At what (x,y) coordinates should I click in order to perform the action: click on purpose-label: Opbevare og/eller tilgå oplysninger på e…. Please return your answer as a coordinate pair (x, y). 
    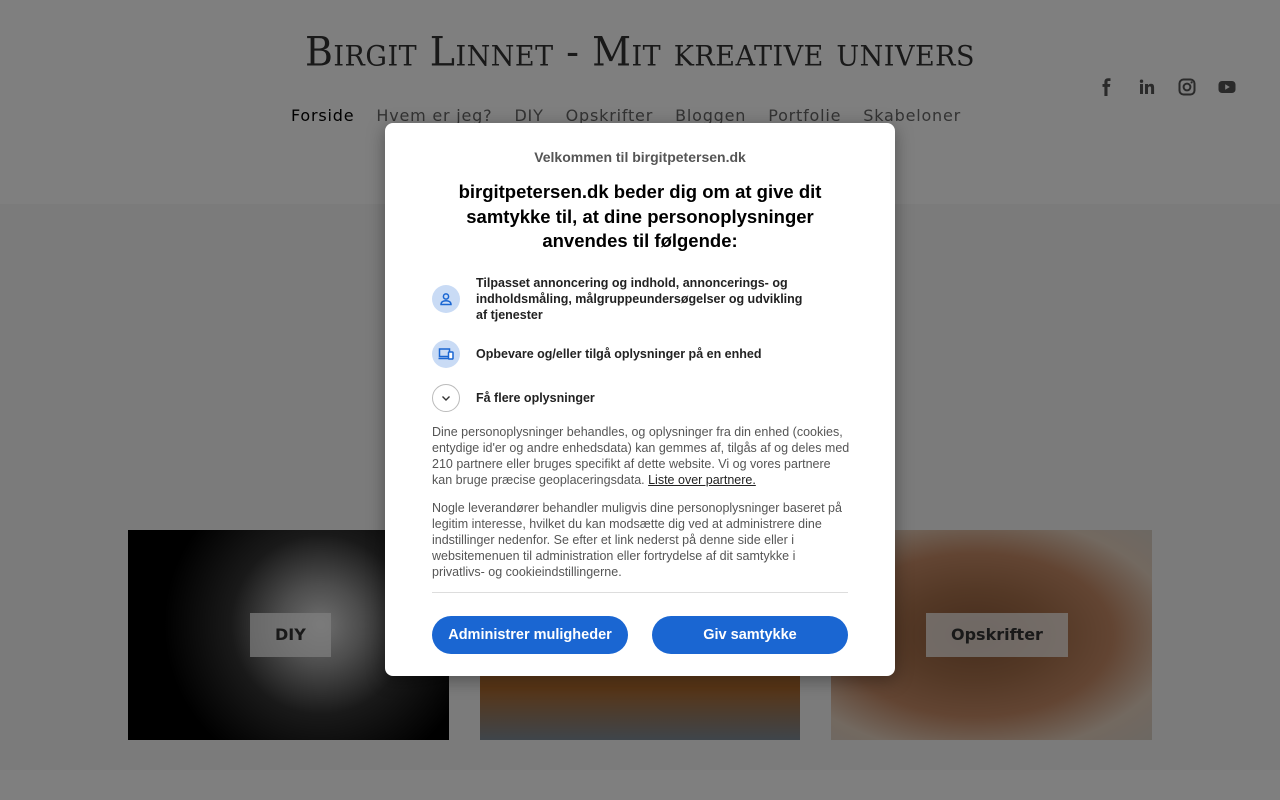
    Looking at the image, I should click on (619, 354).